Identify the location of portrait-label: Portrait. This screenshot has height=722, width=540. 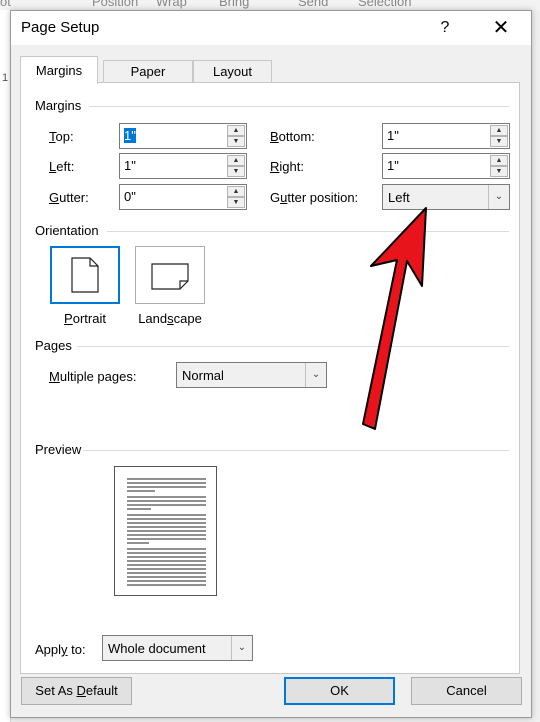
(85, 318).